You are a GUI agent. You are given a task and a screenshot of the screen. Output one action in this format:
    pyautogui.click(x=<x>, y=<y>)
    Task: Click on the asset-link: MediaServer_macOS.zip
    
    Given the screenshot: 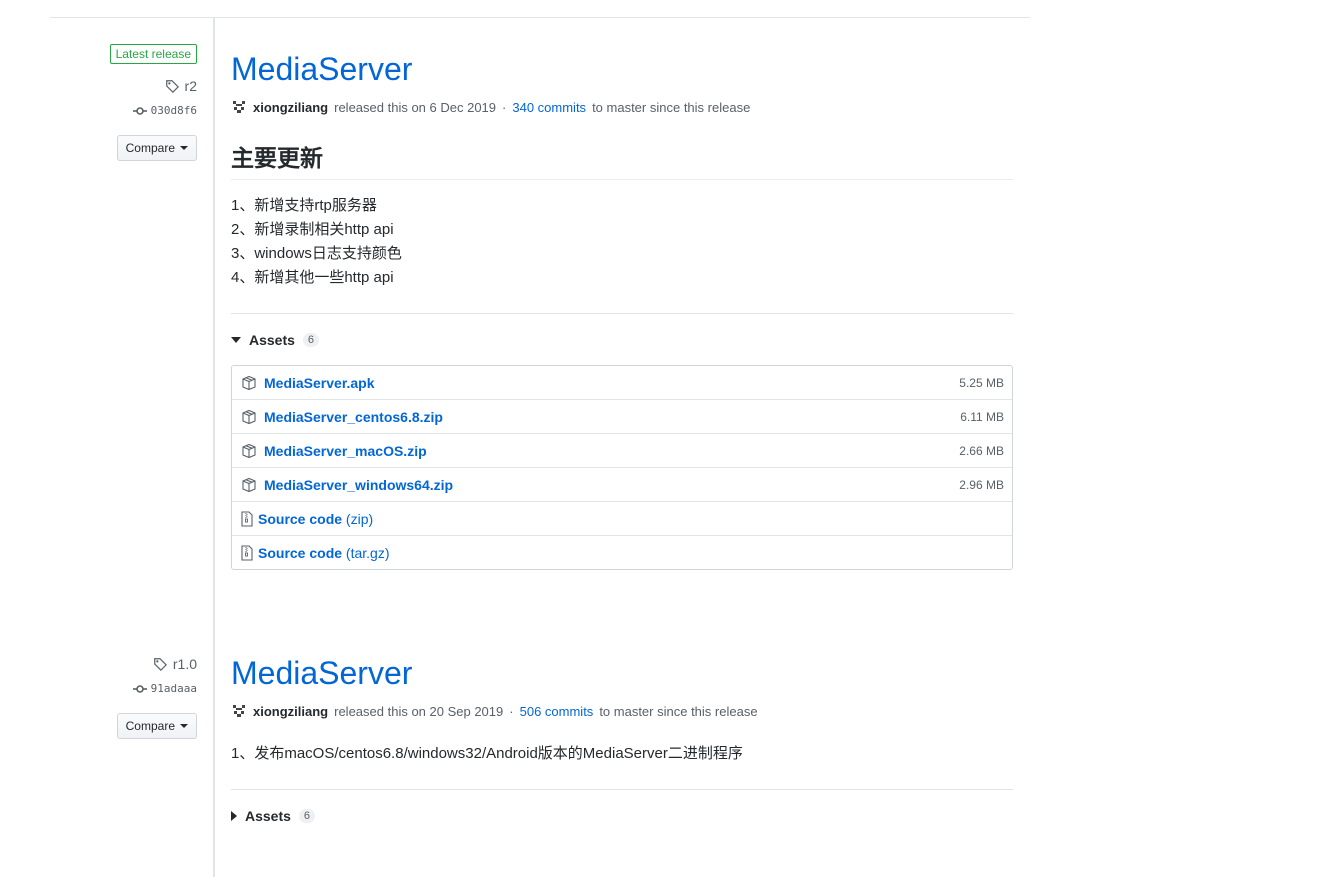 What is the action you would take?
    pyautogui.click(x=345, y=451)
    